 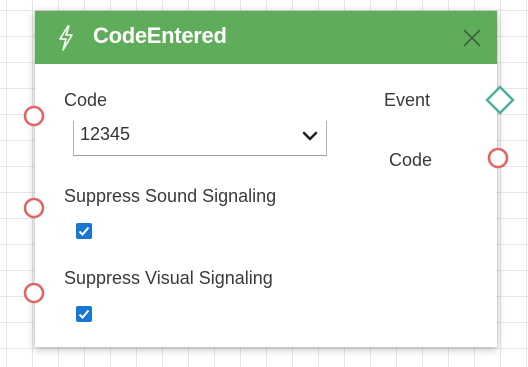 I want to click on code-select: 12345, so click(x=200, y=138).